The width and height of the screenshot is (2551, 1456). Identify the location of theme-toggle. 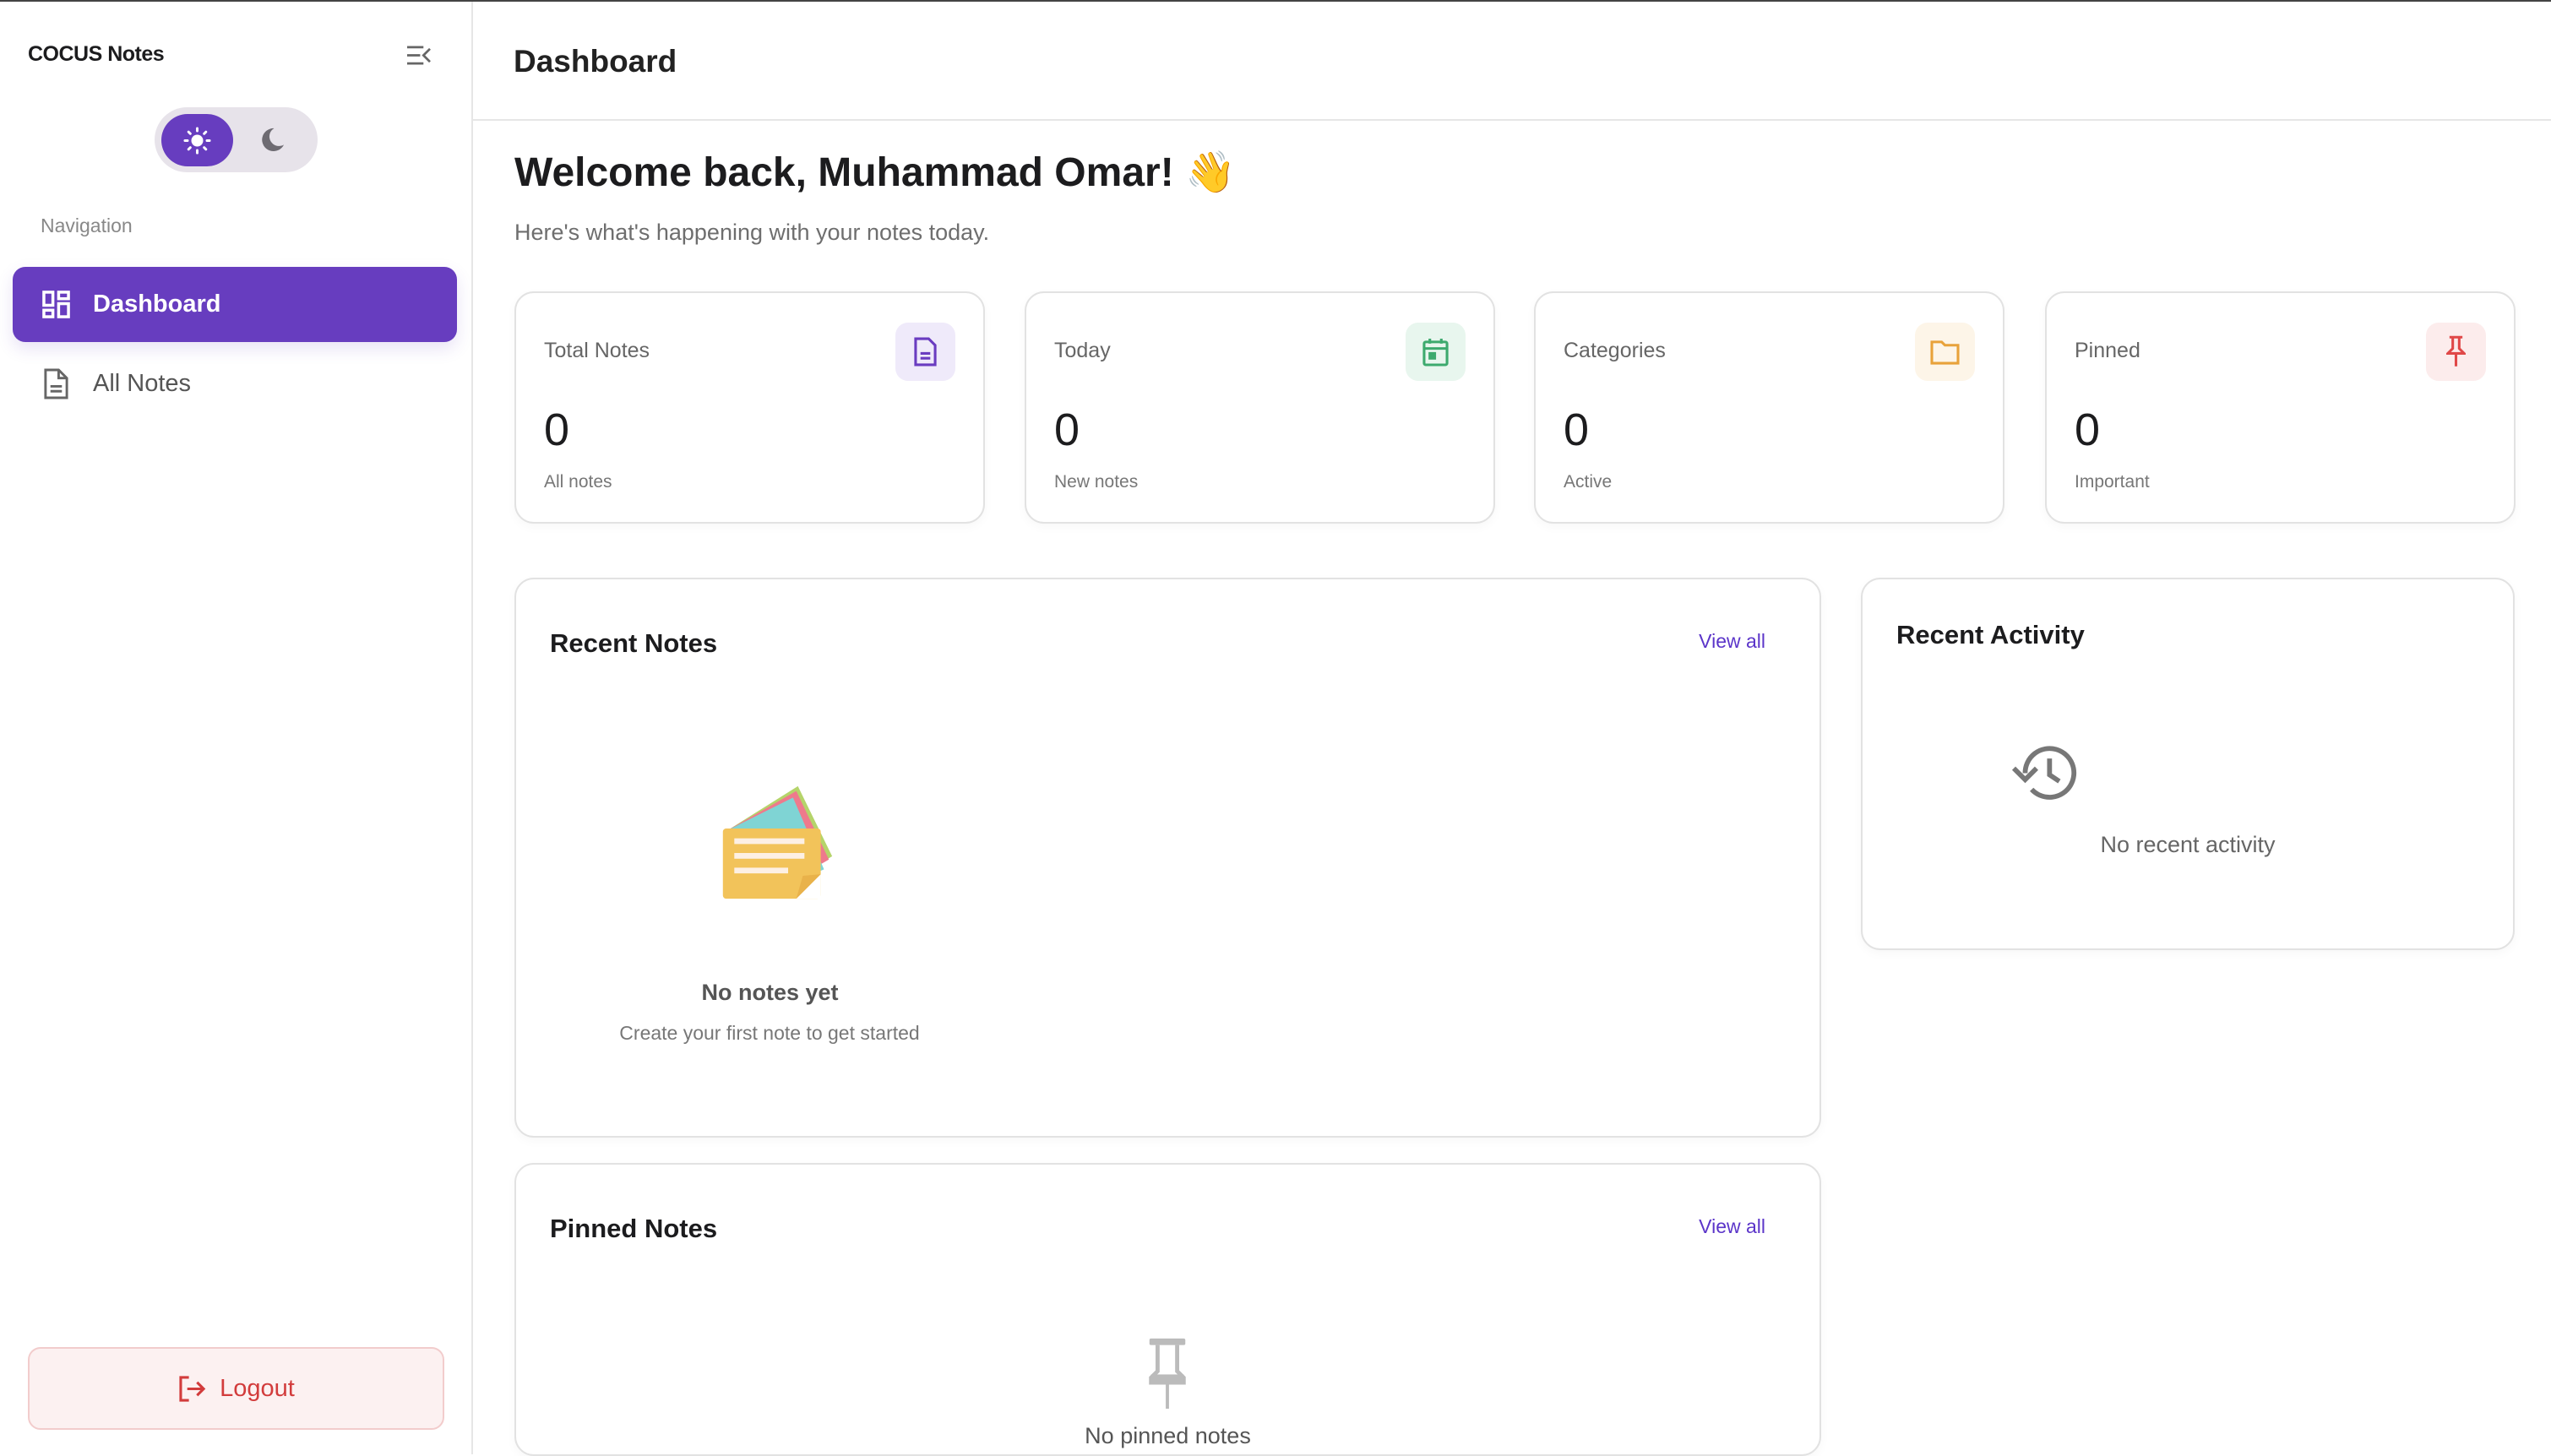
(236, 139).